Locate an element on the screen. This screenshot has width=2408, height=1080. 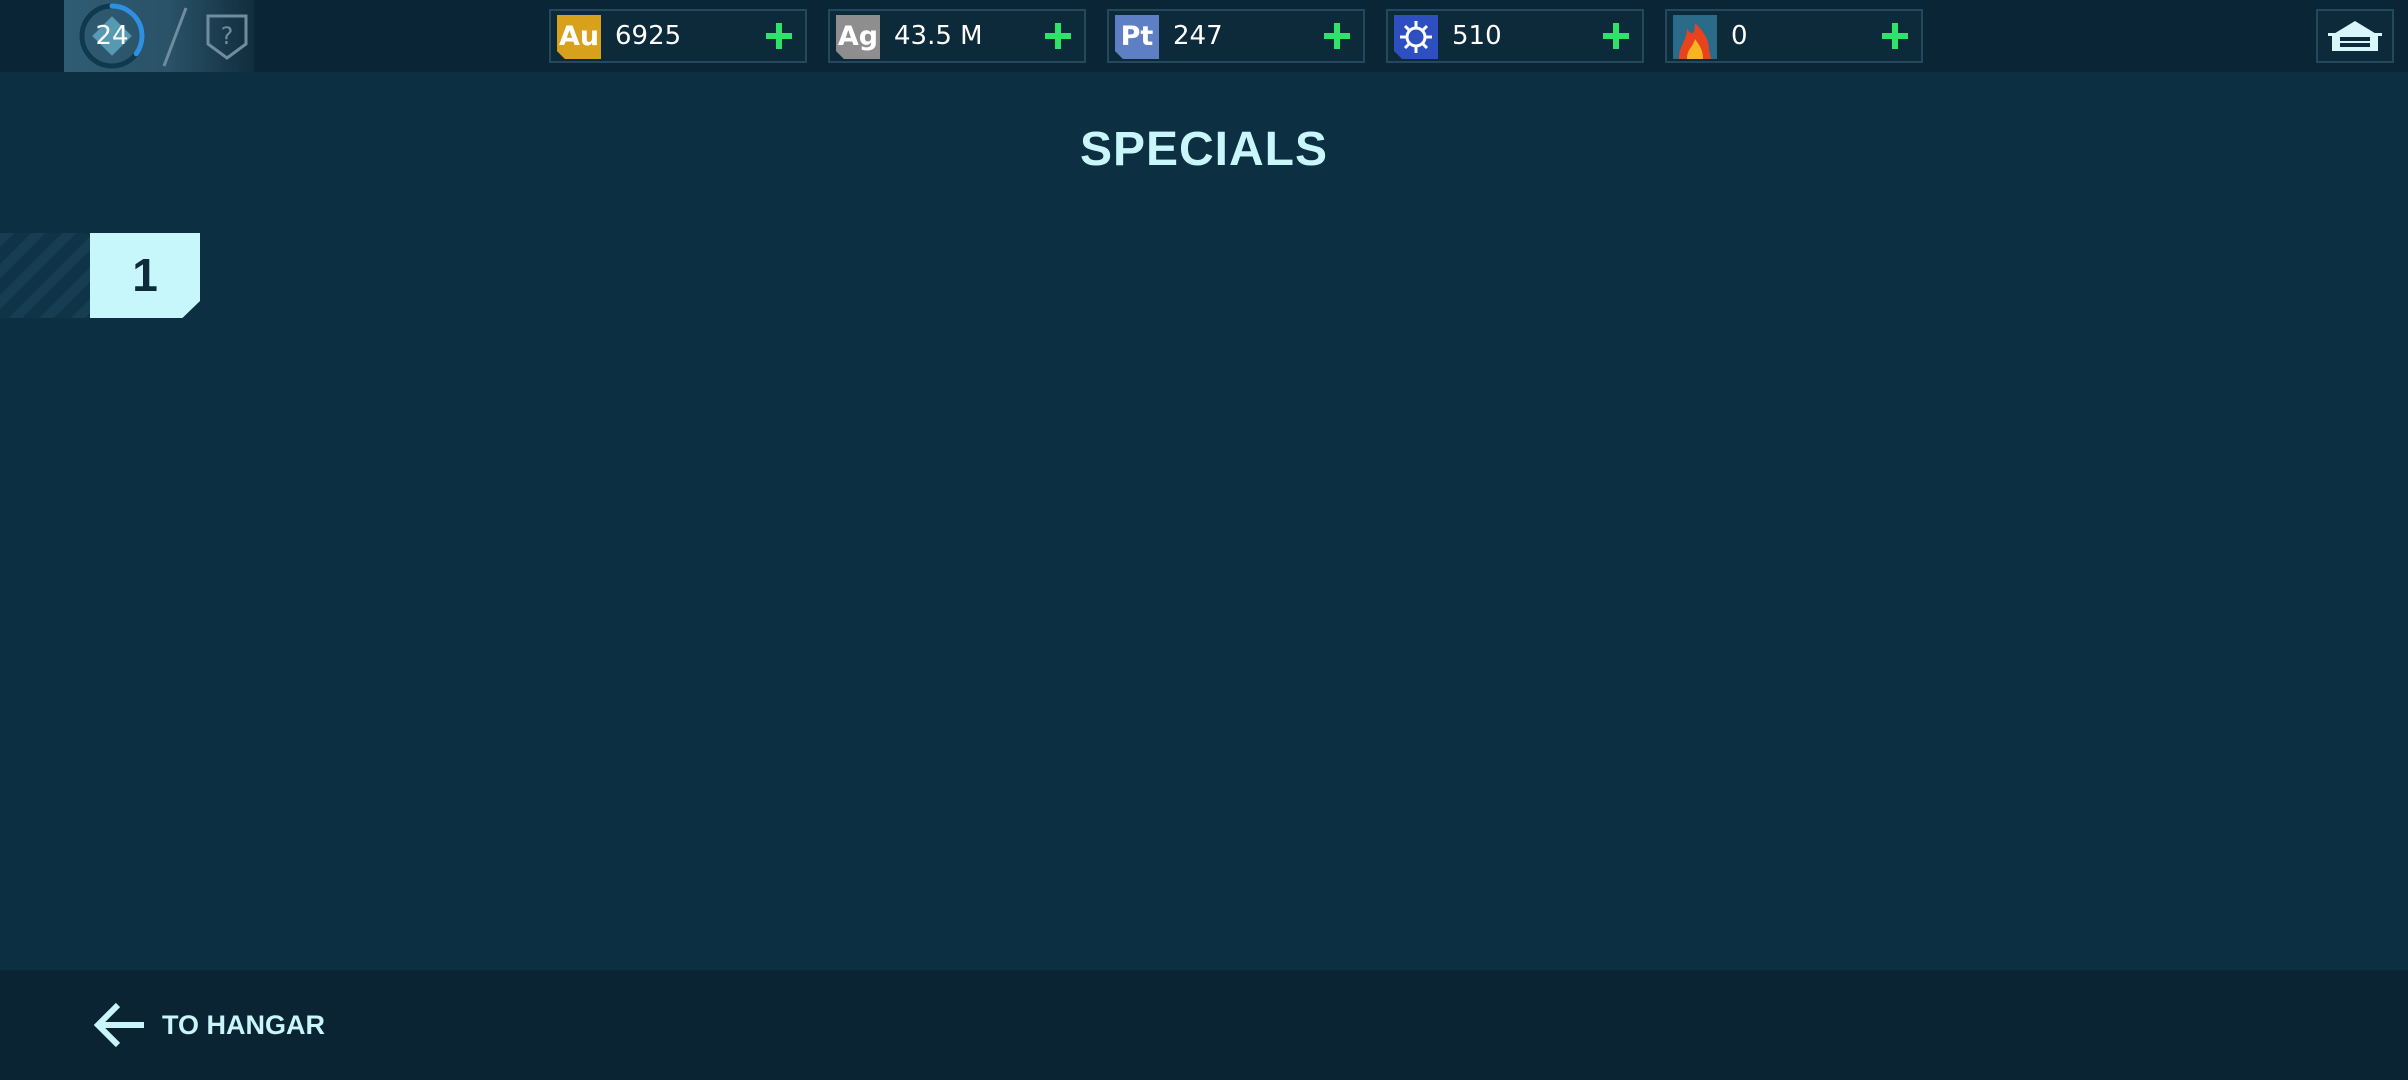
arrow-left-icon is located at coordinates (118, 1025).